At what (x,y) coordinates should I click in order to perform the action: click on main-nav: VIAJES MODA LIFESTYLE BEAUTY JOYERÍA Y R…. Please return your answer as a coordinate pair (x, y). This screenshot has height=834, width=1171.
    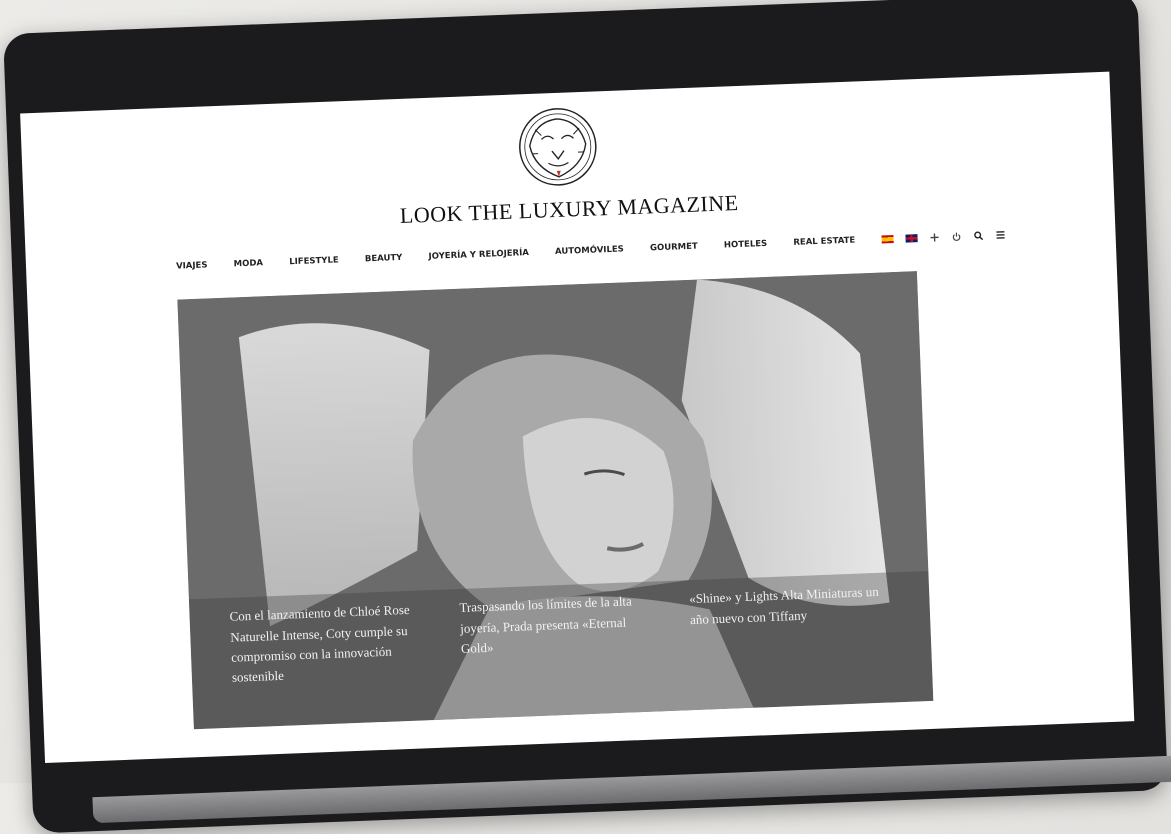
    Looking at the image, I should click on (591, 251).